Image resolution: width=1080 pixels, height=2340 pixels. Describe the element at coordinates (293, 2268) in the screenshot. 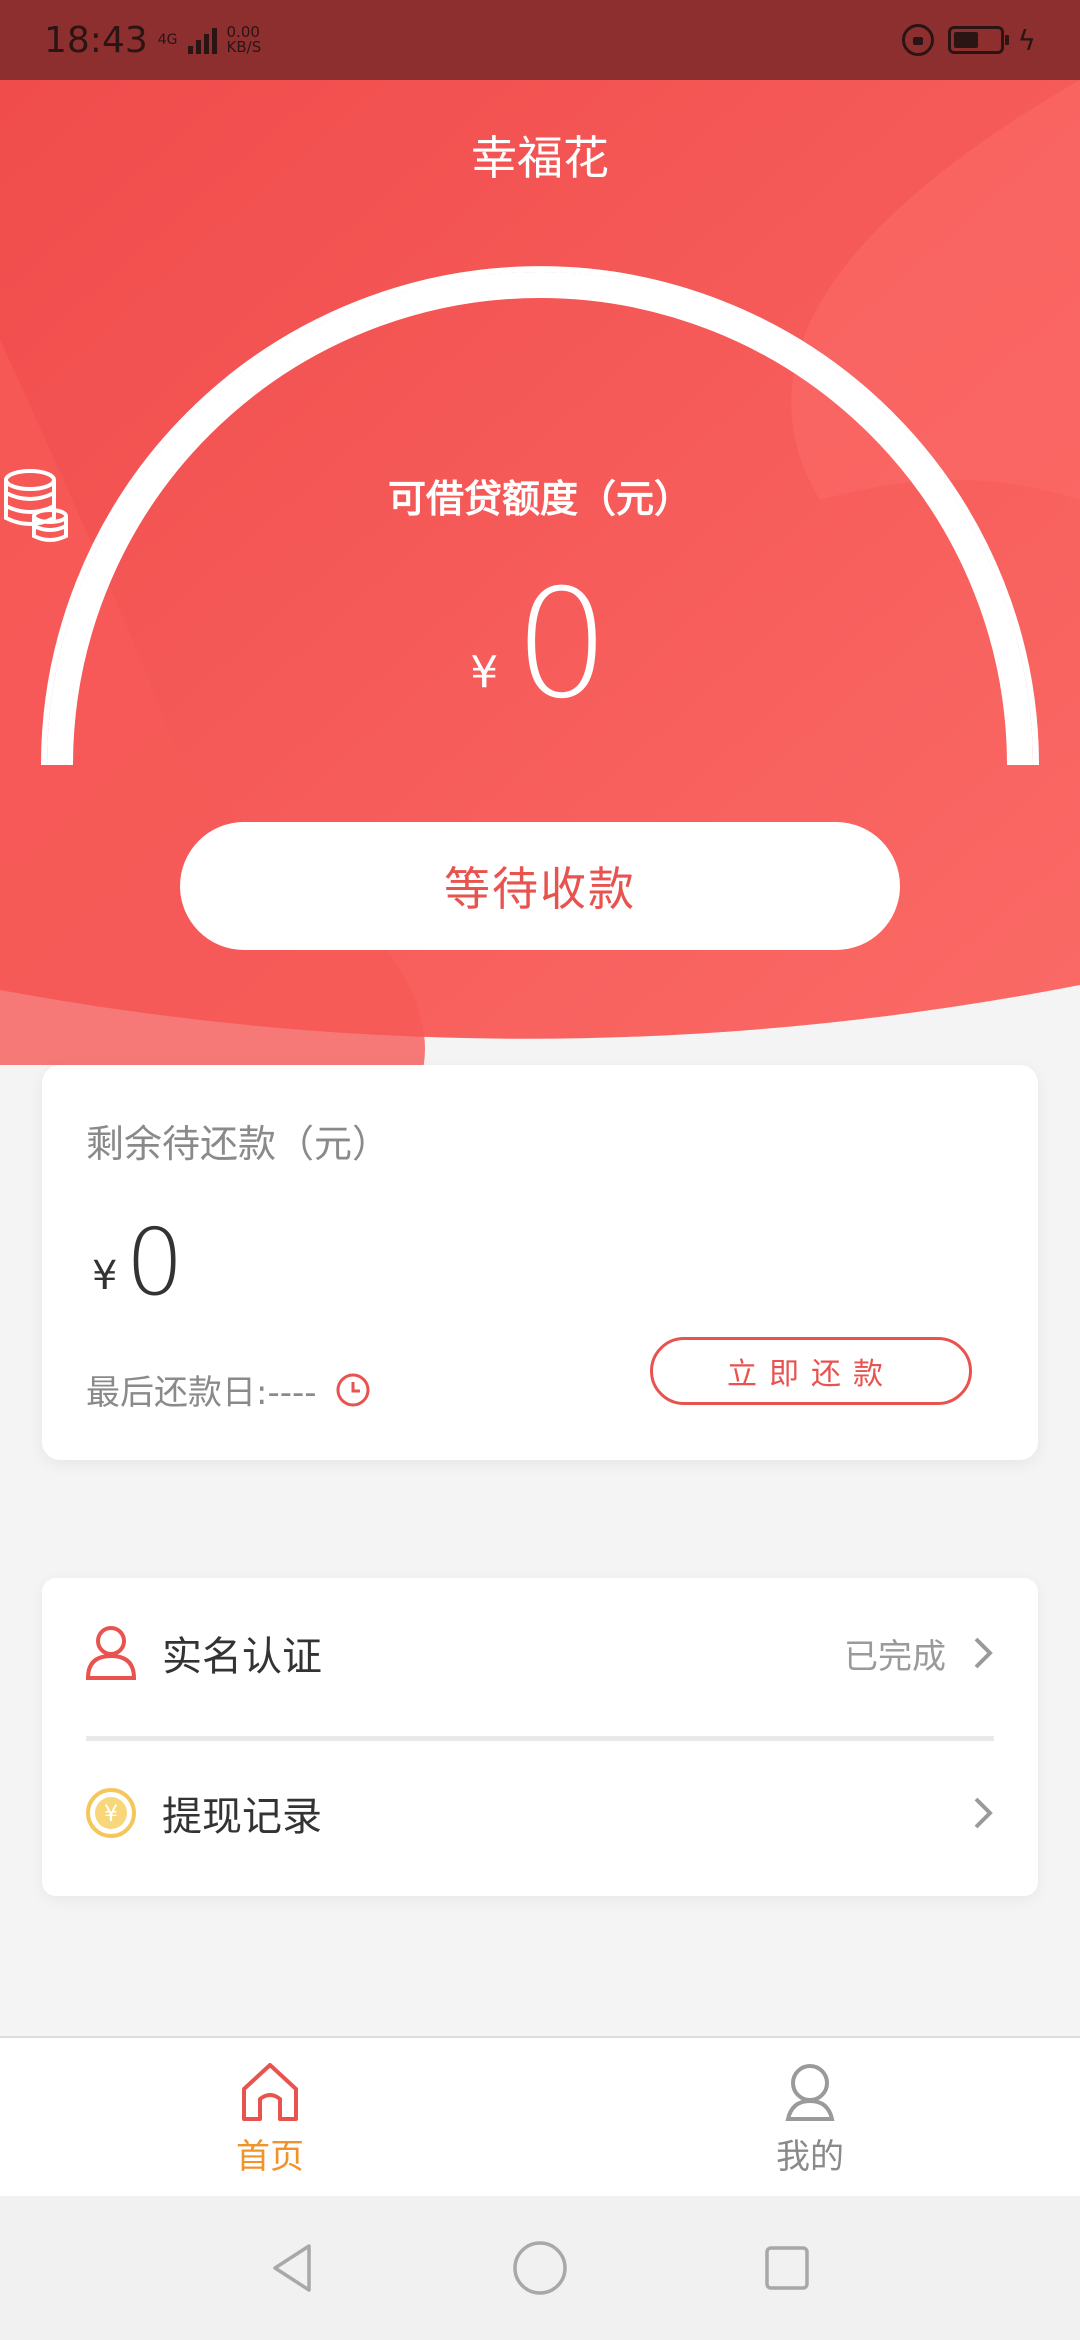

I see `back-icon` at that location.